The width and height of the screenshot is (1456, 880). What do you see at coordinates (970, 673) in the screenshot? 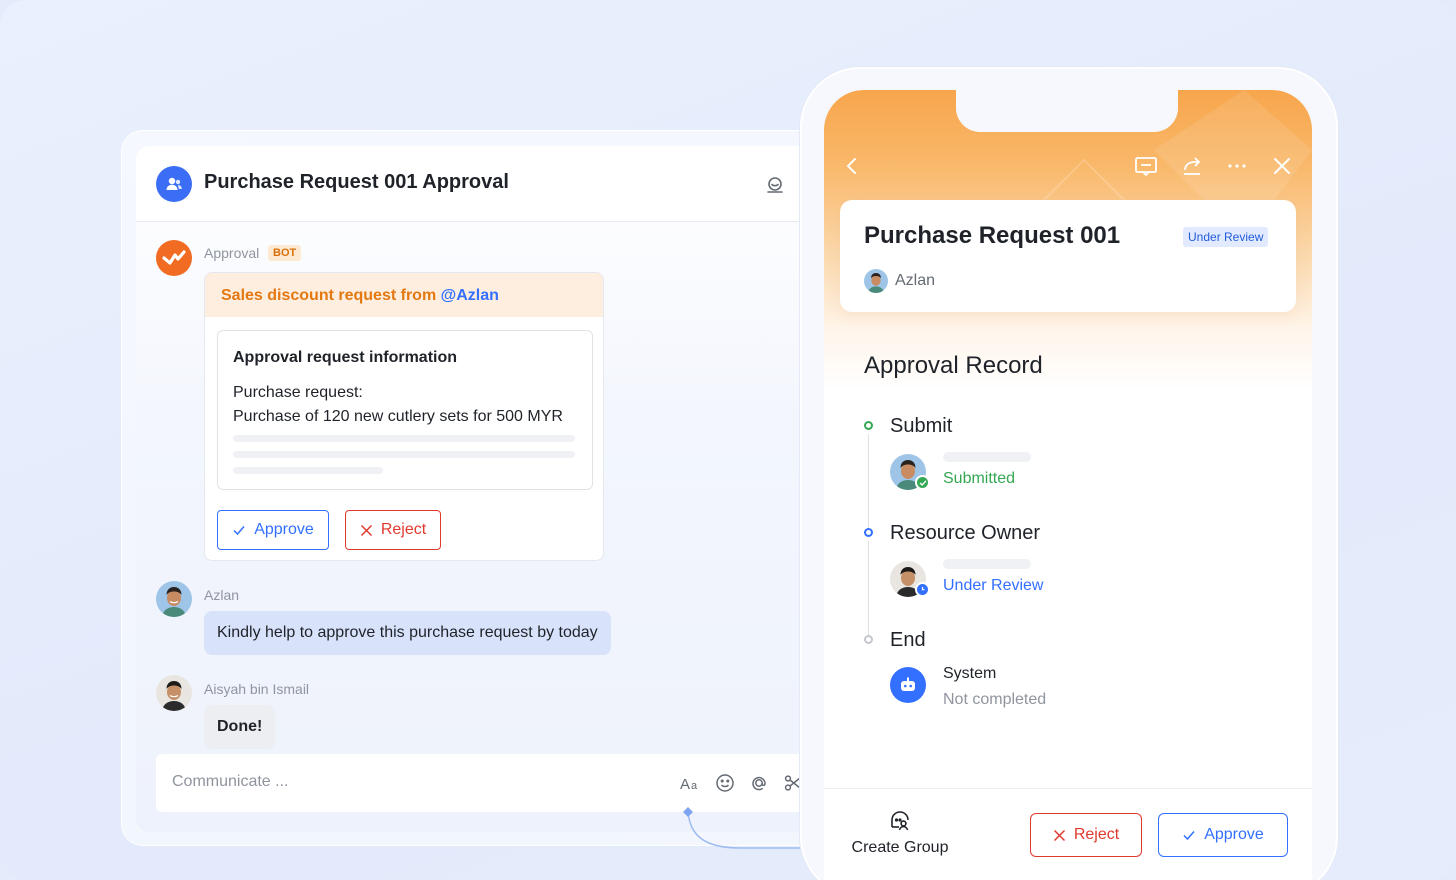
I see `step-actor: System` at bounding box center [970, 673].